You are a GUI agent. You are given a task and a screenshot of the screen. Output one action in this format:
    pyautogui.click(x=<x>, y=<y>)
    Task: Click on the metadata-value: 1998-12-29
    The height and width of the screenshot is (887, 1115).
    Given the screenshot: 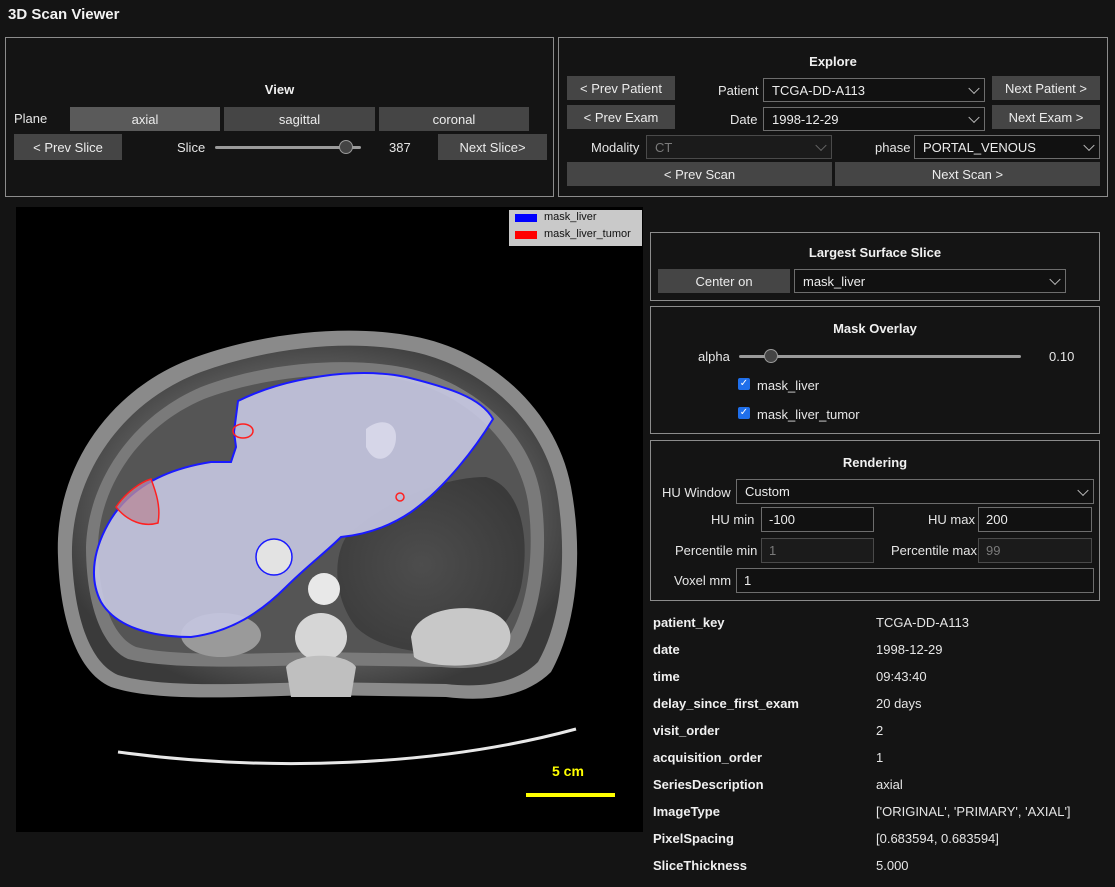 What is the action you would take?
    pyautogui.click(x=909, y=649)
    